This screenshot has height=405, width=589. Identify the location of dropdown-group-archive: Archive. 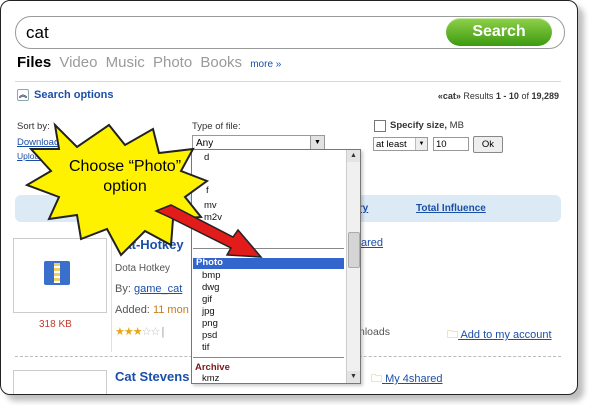
(212, 367).